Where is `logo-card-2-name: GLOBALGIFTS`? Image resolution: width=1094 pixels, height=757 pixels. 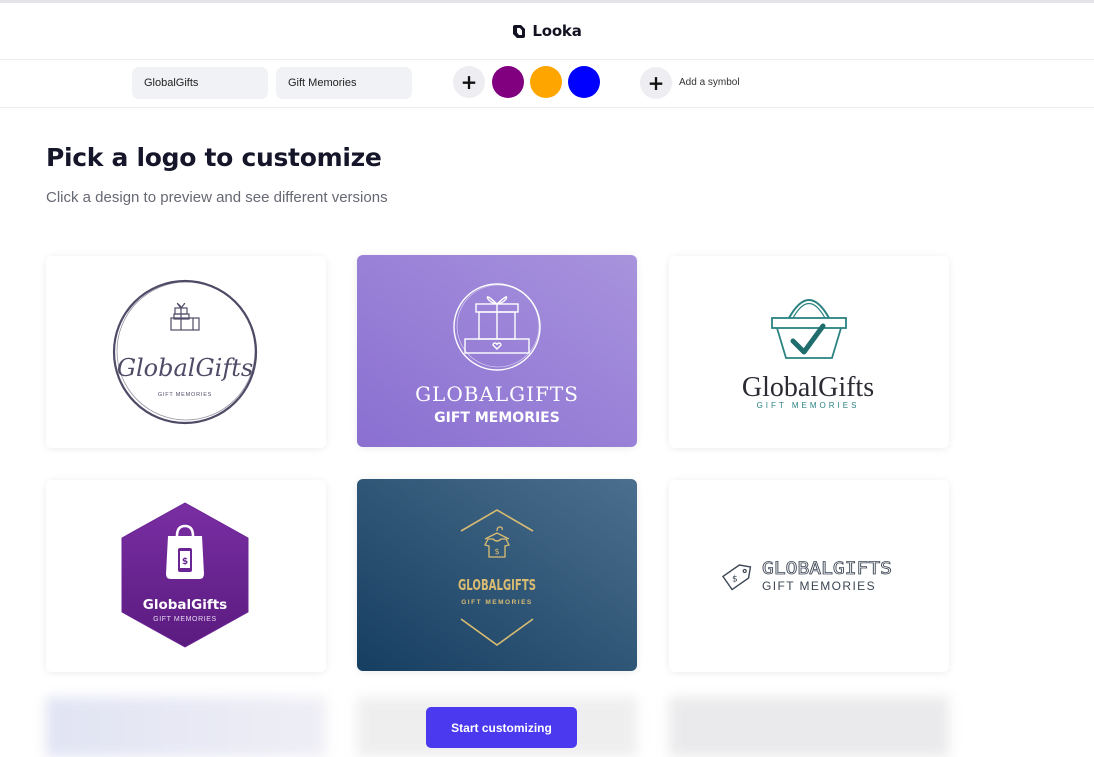 logo-card-2-name: GLOBALGIFTS is located at coordinates (497, 394).